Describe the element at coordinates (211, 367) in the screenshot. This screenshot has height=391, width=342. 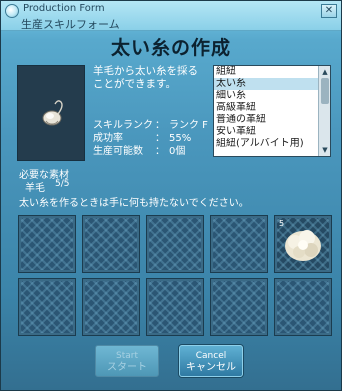
I see `cancel-label-jp: キャンセル` at that location.